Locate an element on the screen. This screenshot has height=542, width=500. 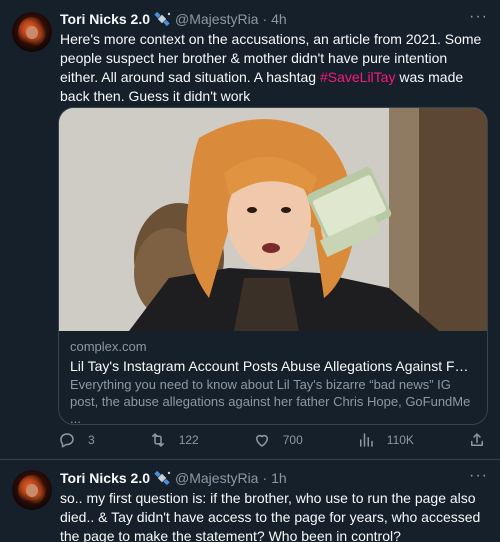
hashtag-link: #SaveLilTay is located at coordinates (358, 77).